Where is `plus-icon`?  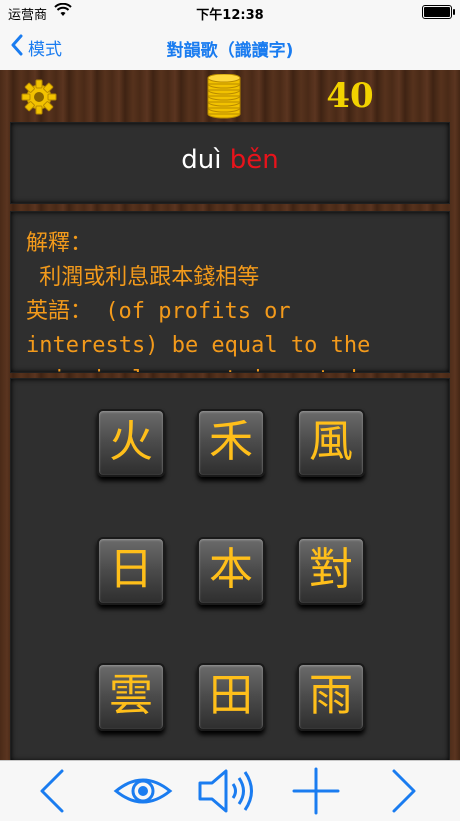 plus-icon is located at coordinates (316, 794).